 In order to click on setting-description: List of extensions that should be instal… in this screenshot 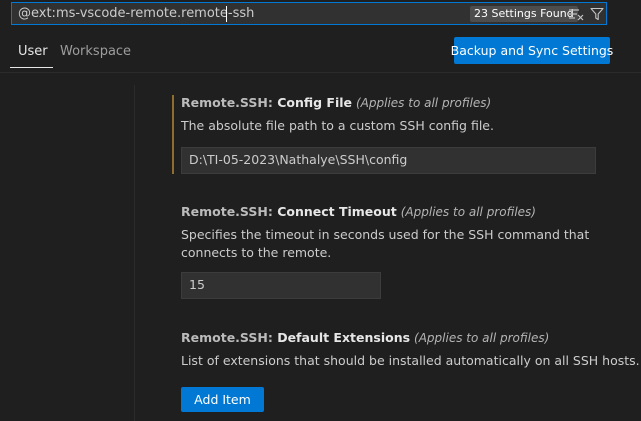, I will do `click(410, 360)`.